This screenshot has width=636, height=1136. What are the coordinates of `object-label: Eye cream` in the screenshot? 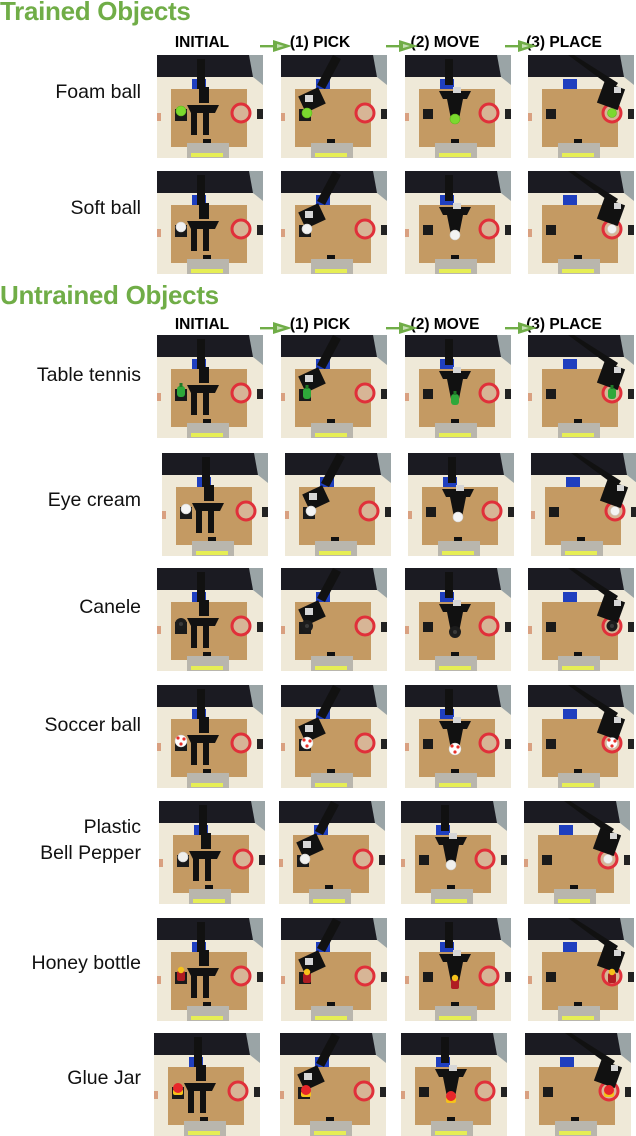 It's located at (94, 500).